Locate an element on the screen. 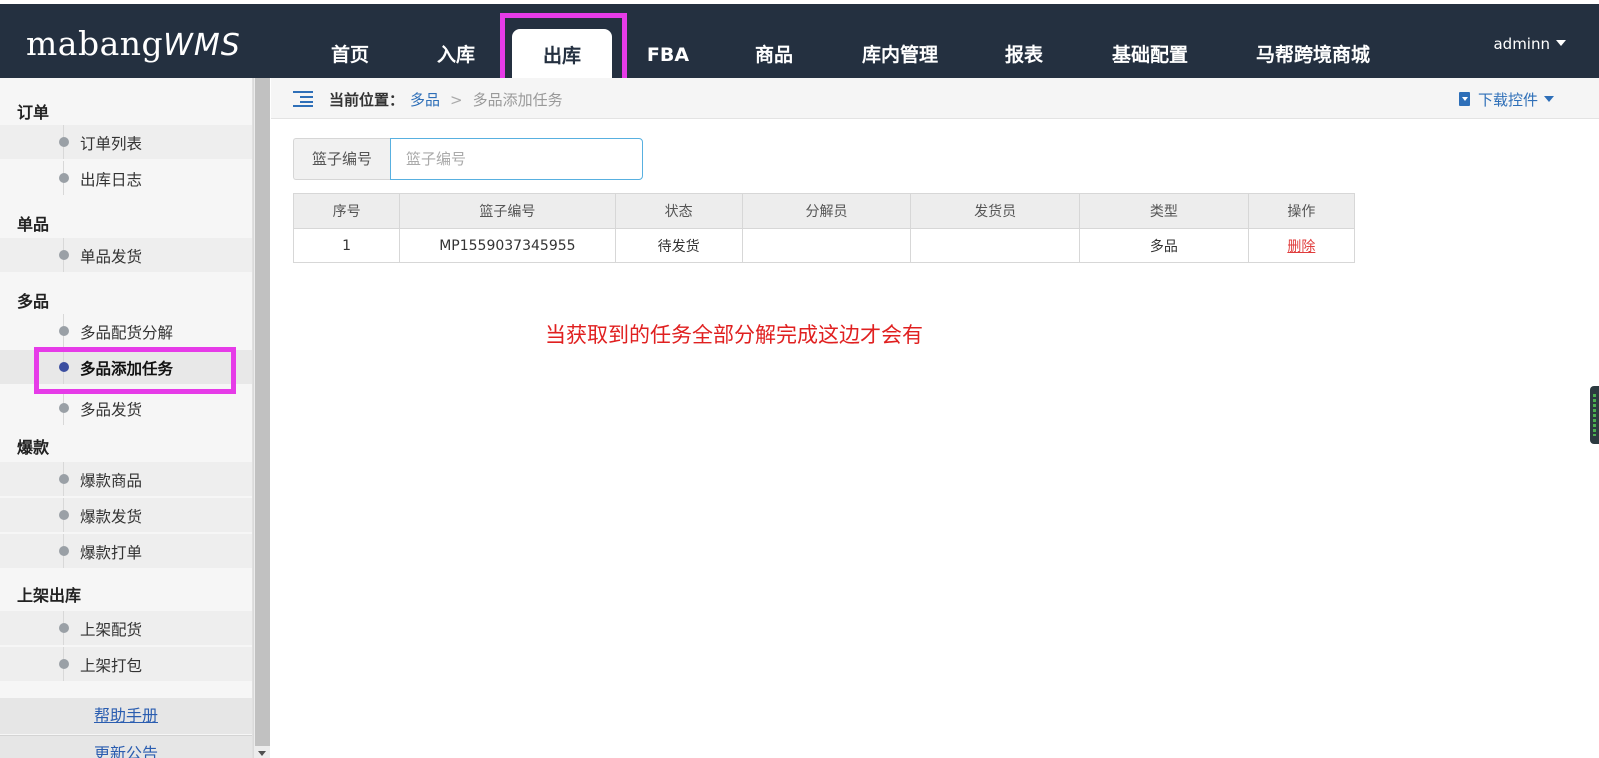 This screenshot has height=758, width=1599. sidebar-item-label: 多品发货 is located at coordinates (111, 410).